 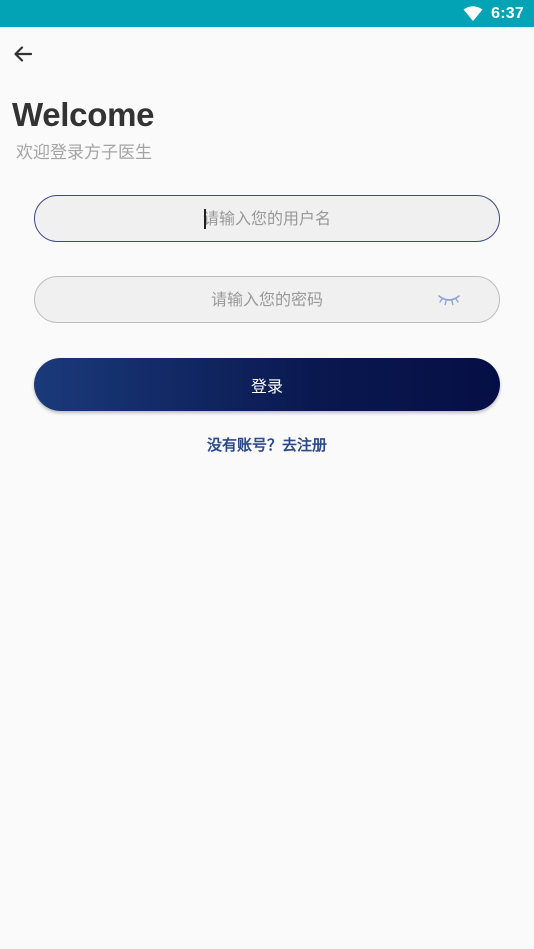 I want to click on password-field, so click(x=267, y=299).